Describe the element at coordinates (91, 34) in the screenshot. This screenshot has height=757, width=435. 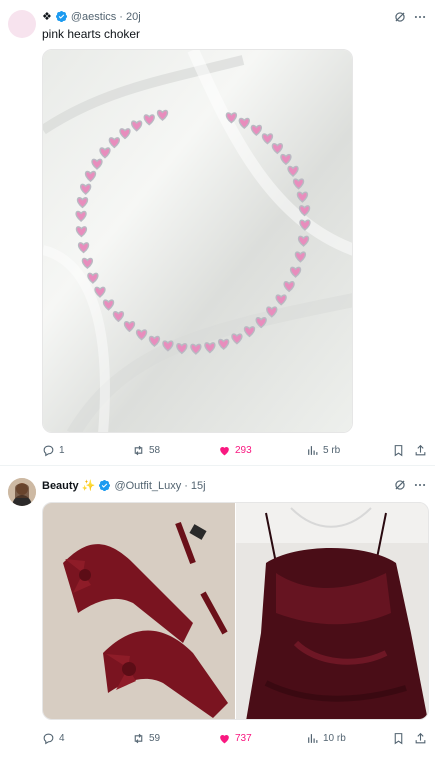
I see `tweet-text: pink hearts choker` at that location.